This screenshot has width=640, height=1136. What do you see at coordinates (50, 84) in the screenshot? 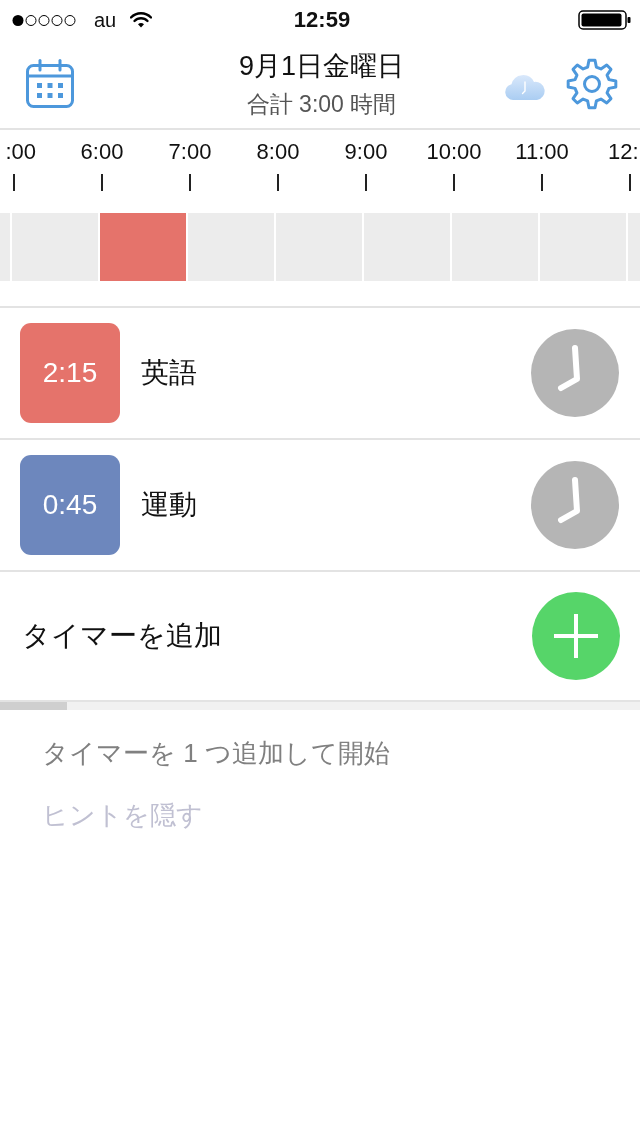
I see `calendar-icon` at bounding box center [50, 84].